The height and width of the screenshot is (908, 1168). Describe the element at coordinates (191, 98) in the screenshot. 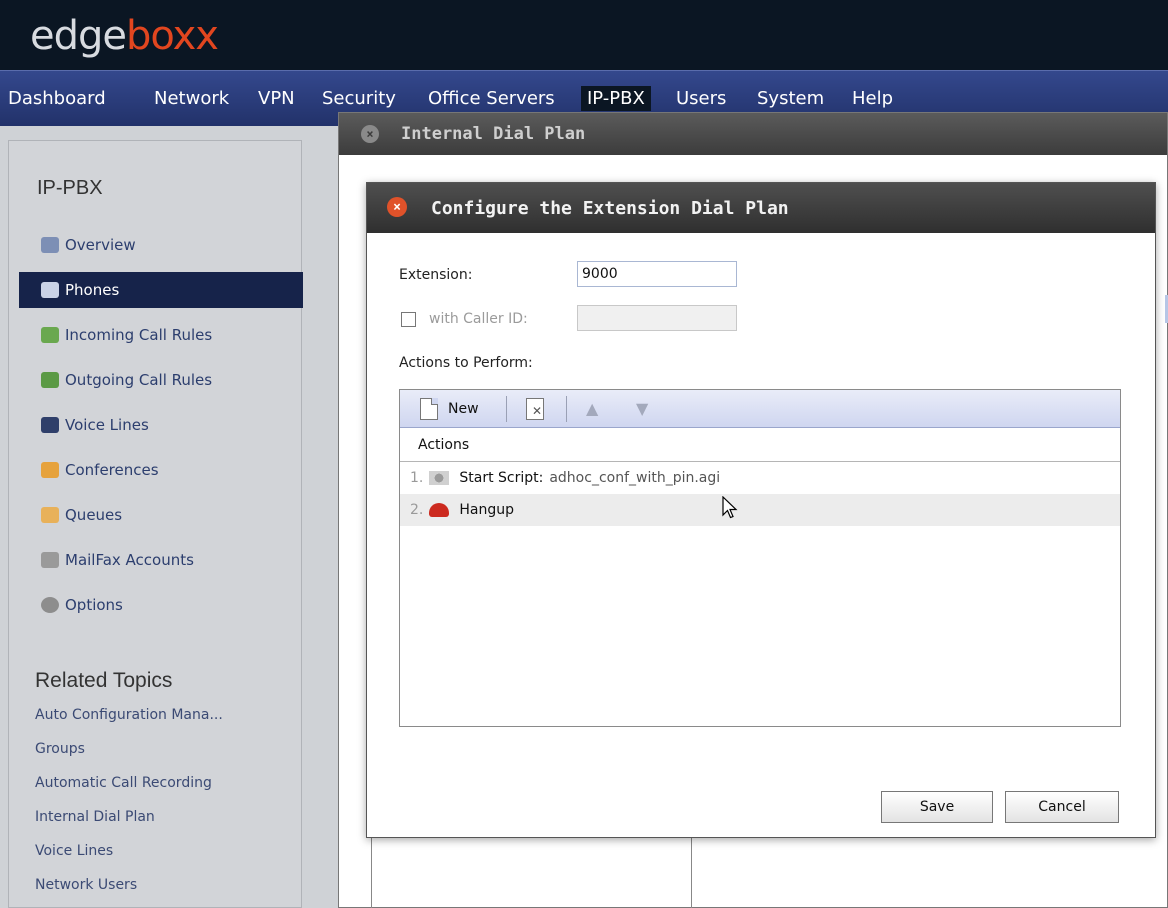

I see `nav-network: Network` at that location.